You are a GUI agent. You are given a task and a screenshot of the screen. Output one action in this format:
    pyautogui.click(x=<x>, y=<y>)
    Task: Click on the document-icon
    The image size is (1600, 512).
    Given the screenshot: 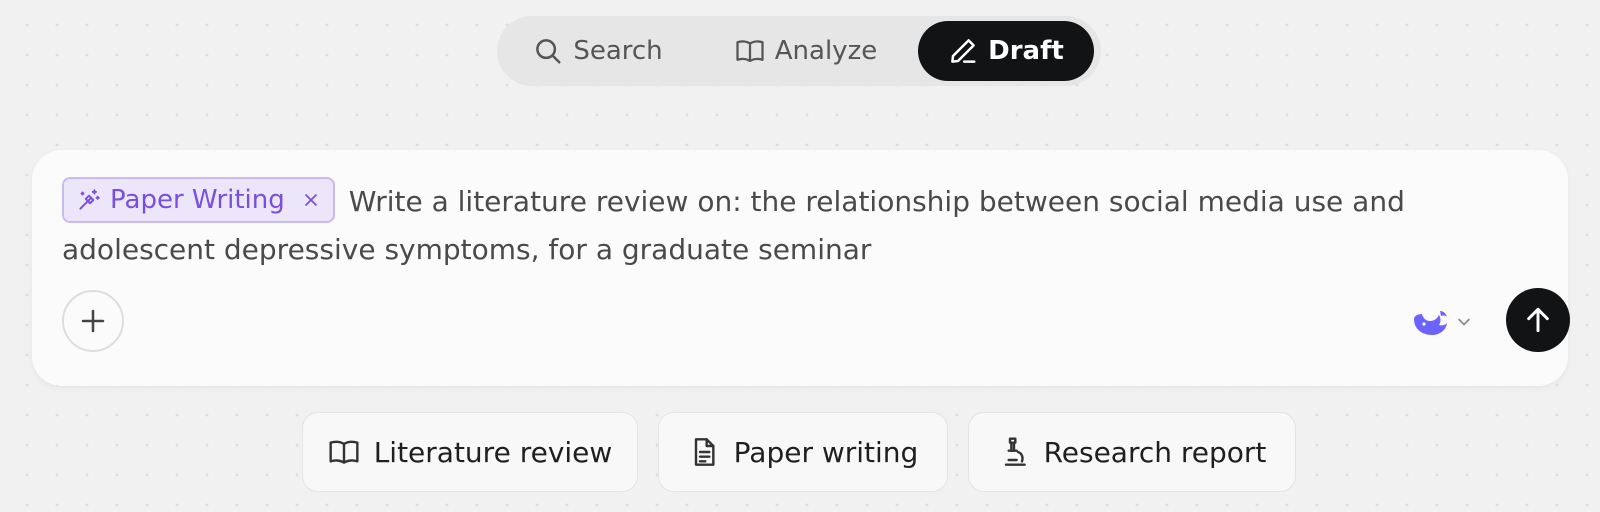 What is the action you would take?
    pyautogui.click(x=704, y=452)
    